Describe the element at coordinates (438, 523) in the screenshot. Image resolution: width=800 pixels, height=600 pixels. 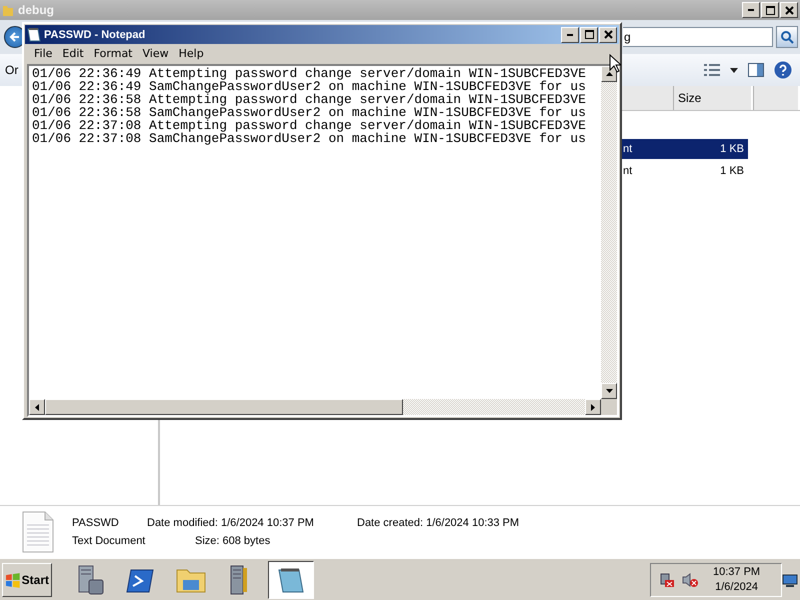
I see `detail-text: Date created: 1/6/2024 10:33 PM` at that location.